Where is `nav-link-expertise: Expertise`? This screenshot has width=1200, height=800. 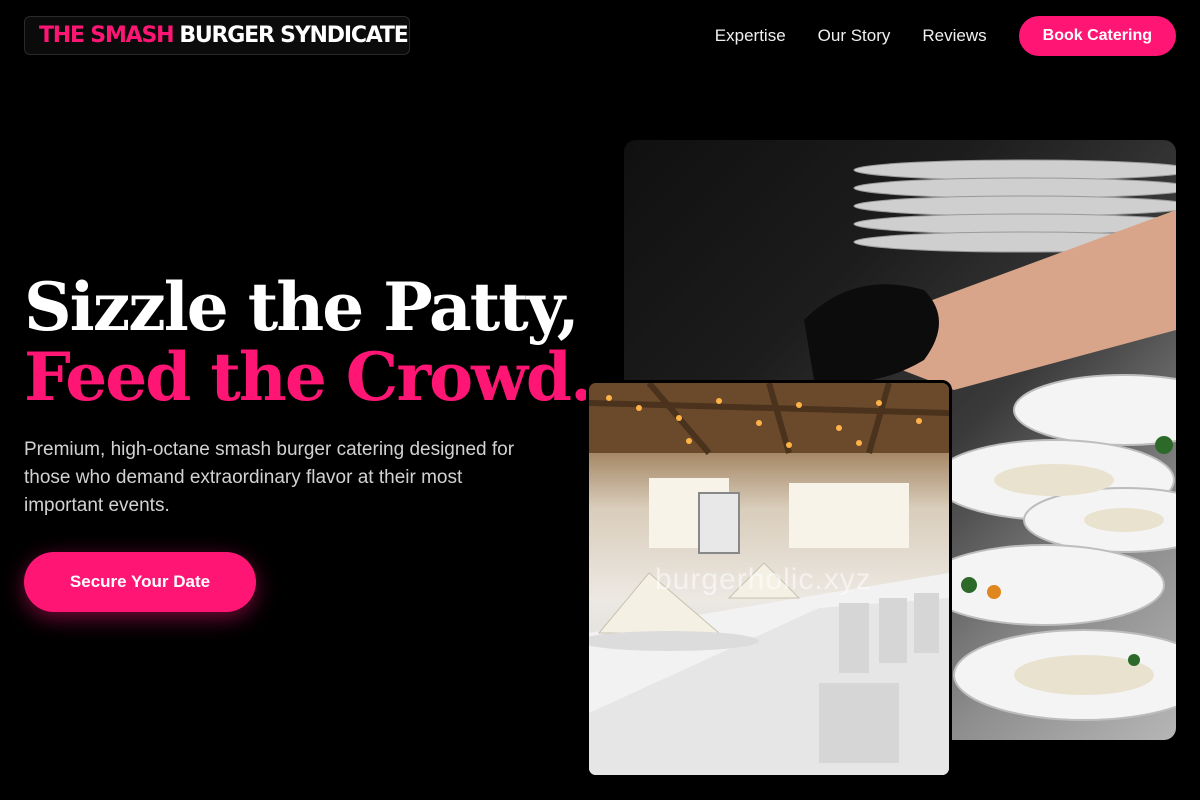
nav-link-expertise: Expertise is located at coordinates (750, 36).